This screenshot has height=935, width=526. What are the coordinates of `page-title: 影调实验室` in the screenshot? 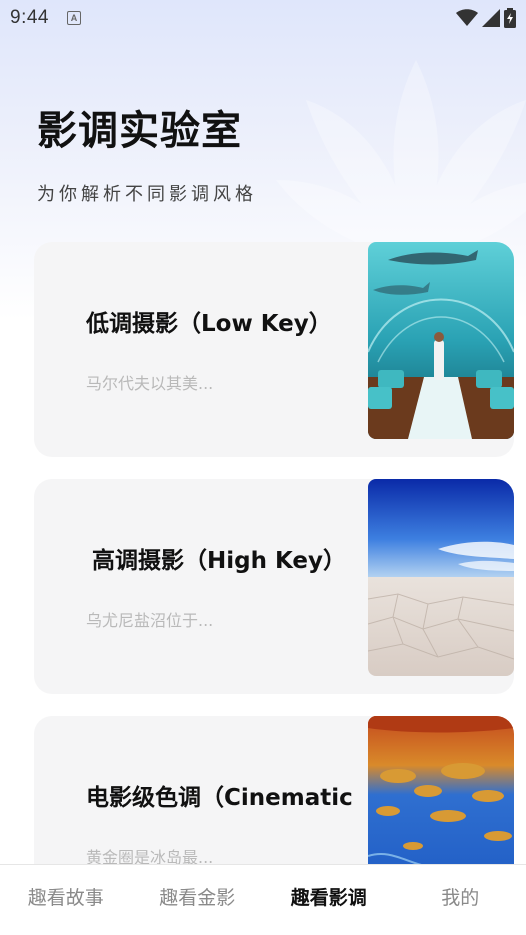 It's located at (139, 131).